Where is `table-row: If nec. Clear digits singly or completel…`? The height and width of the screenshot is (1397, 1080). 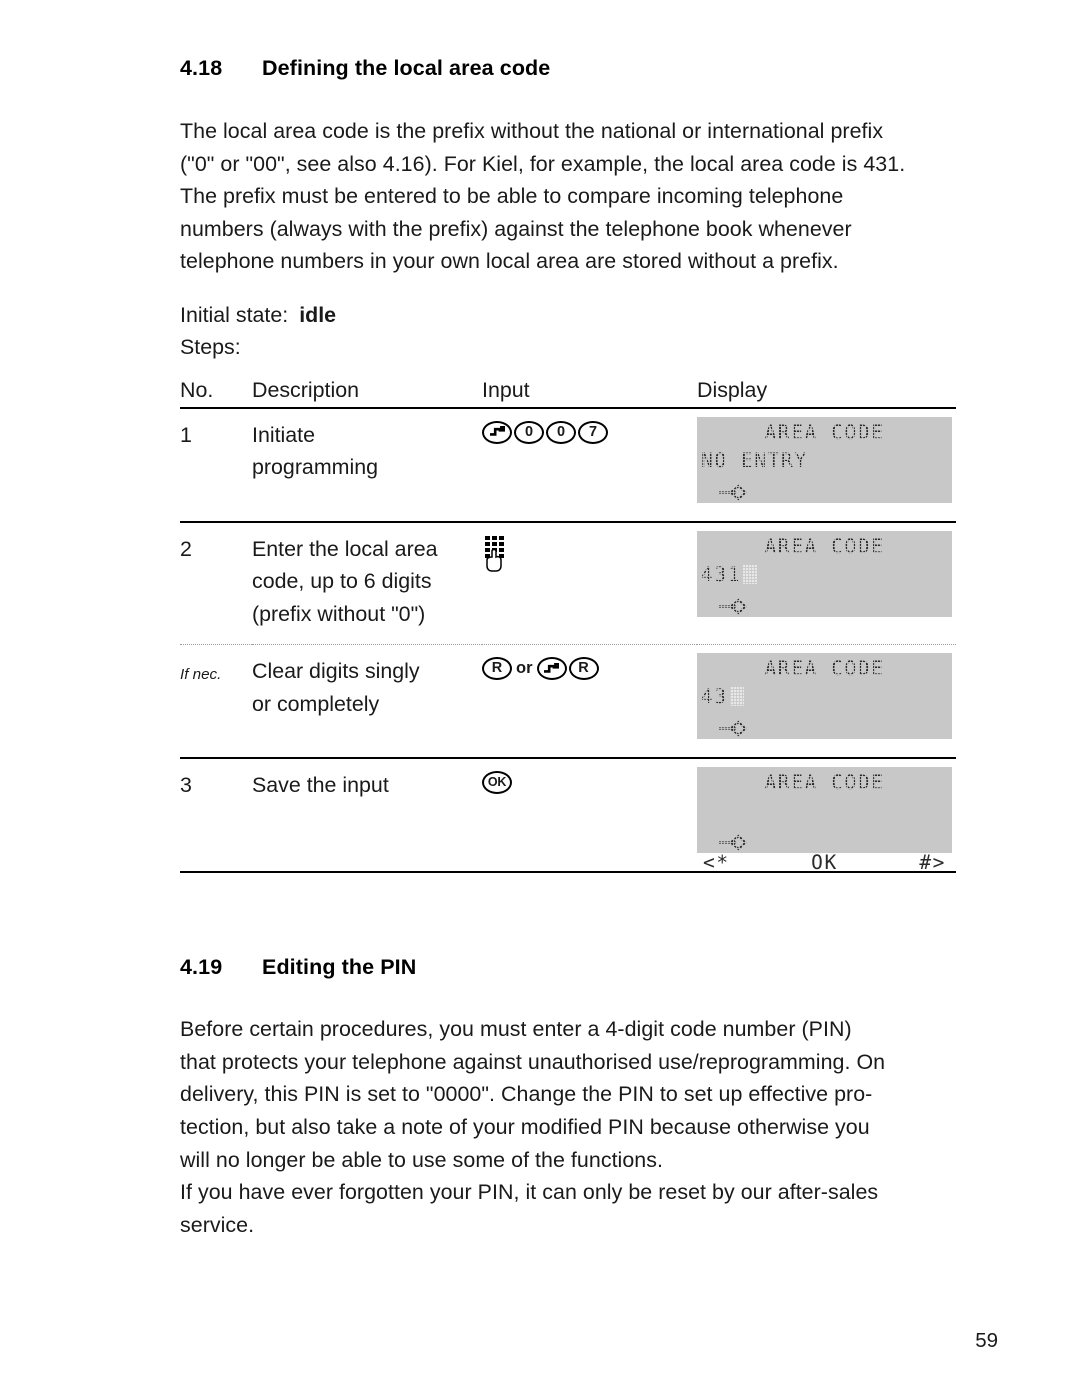
table-row: If nec. Clear digits singly or completel… is located at coordinates (568, 702).